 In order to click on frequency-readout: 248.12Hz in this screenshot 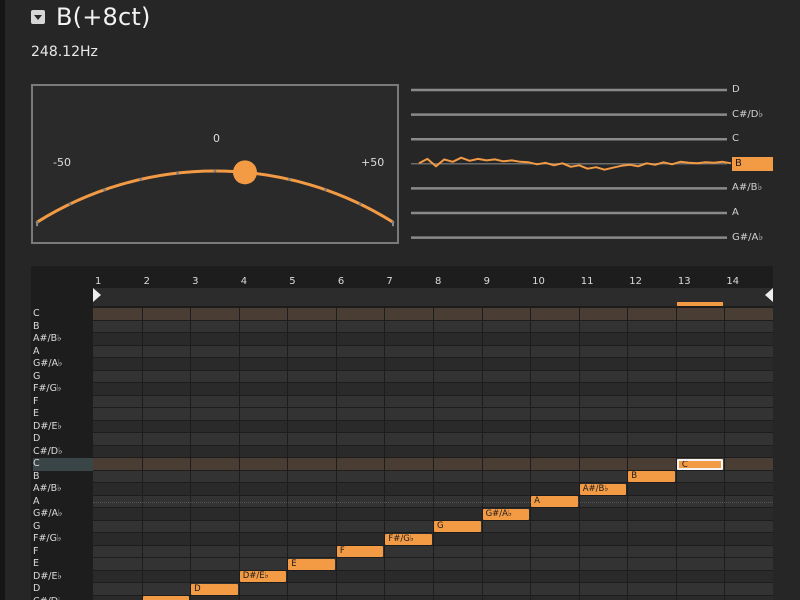, I will do `click(64, 52)`.